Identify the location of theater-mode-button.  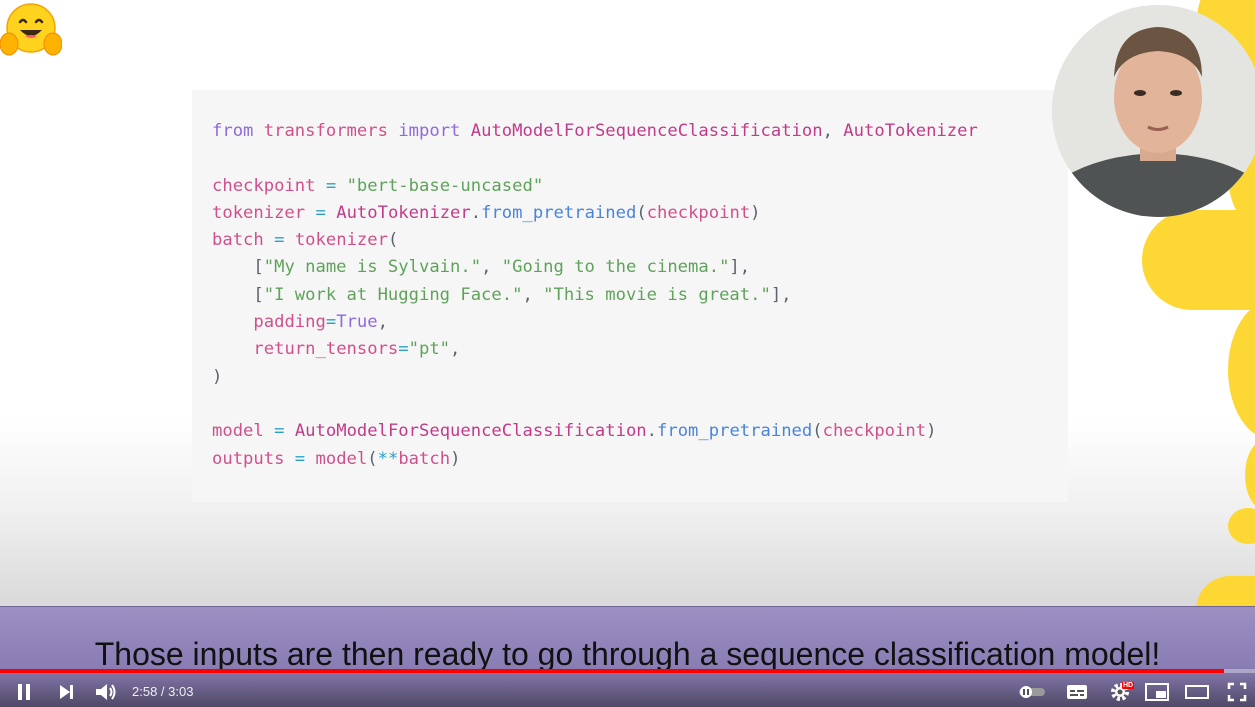
(1197, 691).